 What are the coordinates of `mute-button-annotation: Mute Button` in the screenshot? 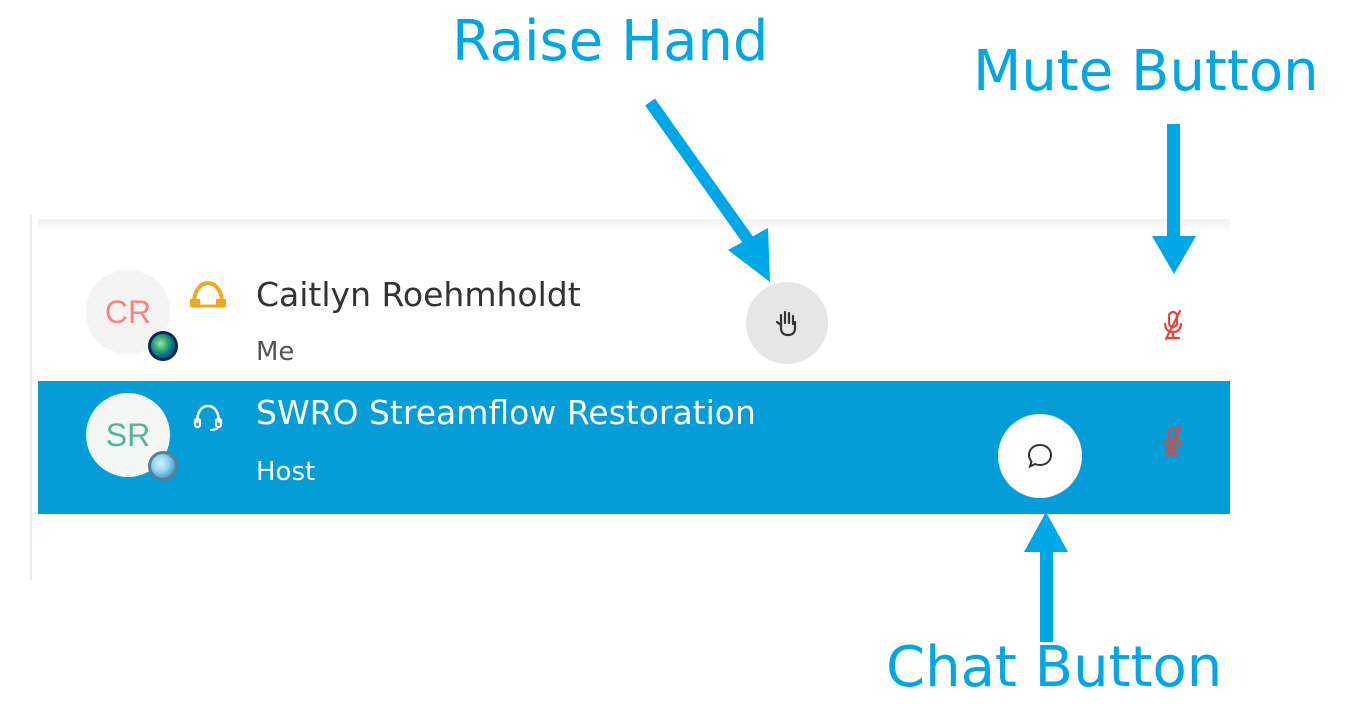 It's located at (1146, 71).